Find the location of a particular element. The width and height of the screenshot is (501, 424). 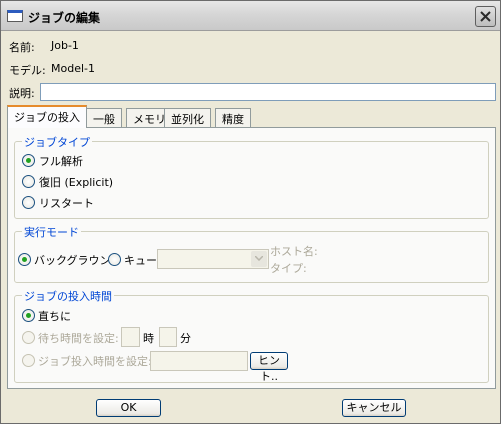

title-bar: ジョブの編集 is located at coordinates (250, 16).